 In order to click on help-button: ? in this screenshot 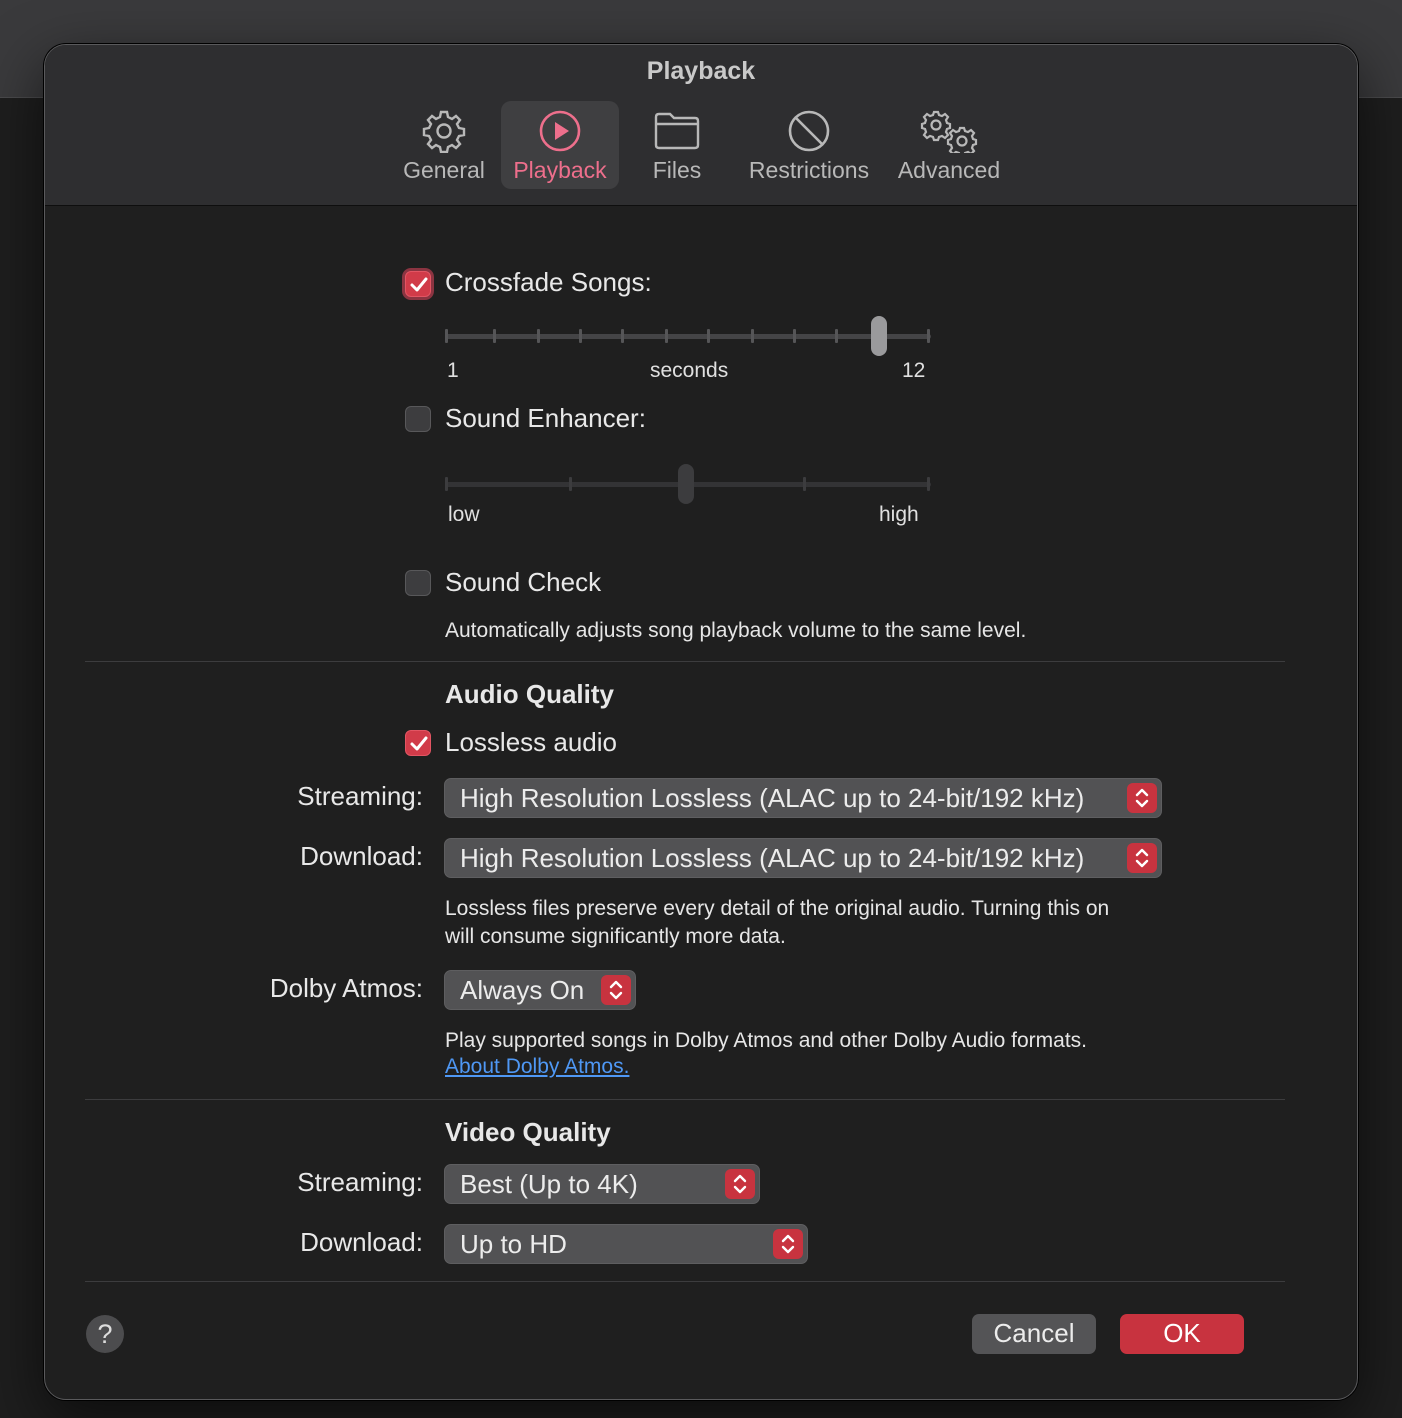, I will do `click(105, 1334)`.